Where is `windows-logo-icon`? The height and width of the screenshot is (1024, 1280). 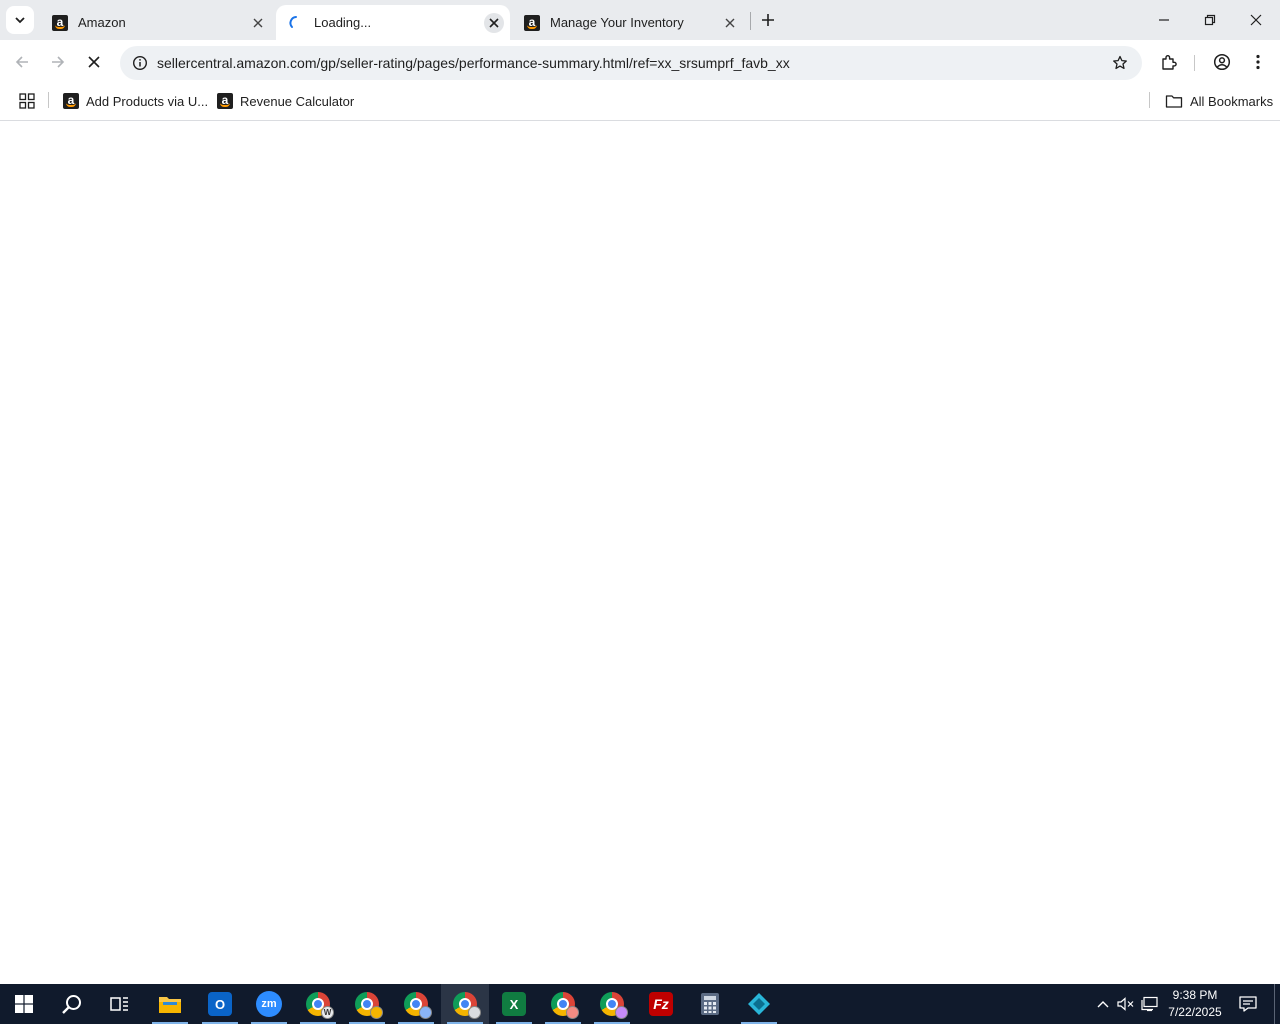
windows-logo-icon is located at coordinates (24, 1004).